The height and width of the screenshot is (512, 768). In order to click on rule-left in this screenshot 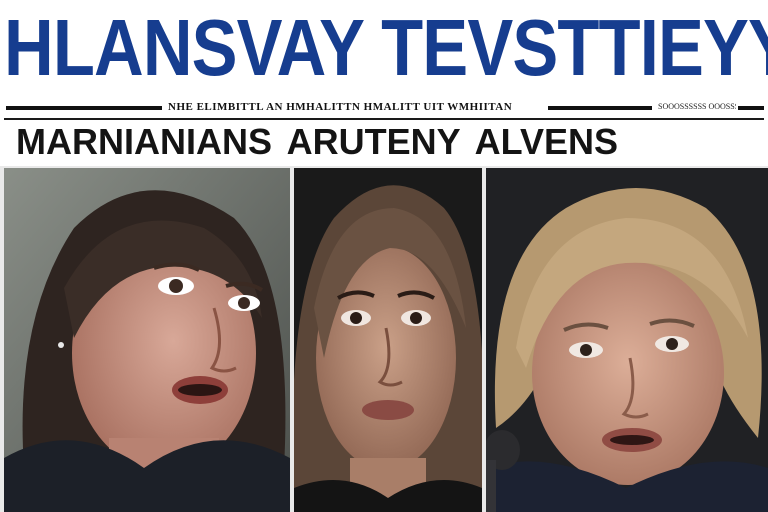, I will do `click(84, 108)`.